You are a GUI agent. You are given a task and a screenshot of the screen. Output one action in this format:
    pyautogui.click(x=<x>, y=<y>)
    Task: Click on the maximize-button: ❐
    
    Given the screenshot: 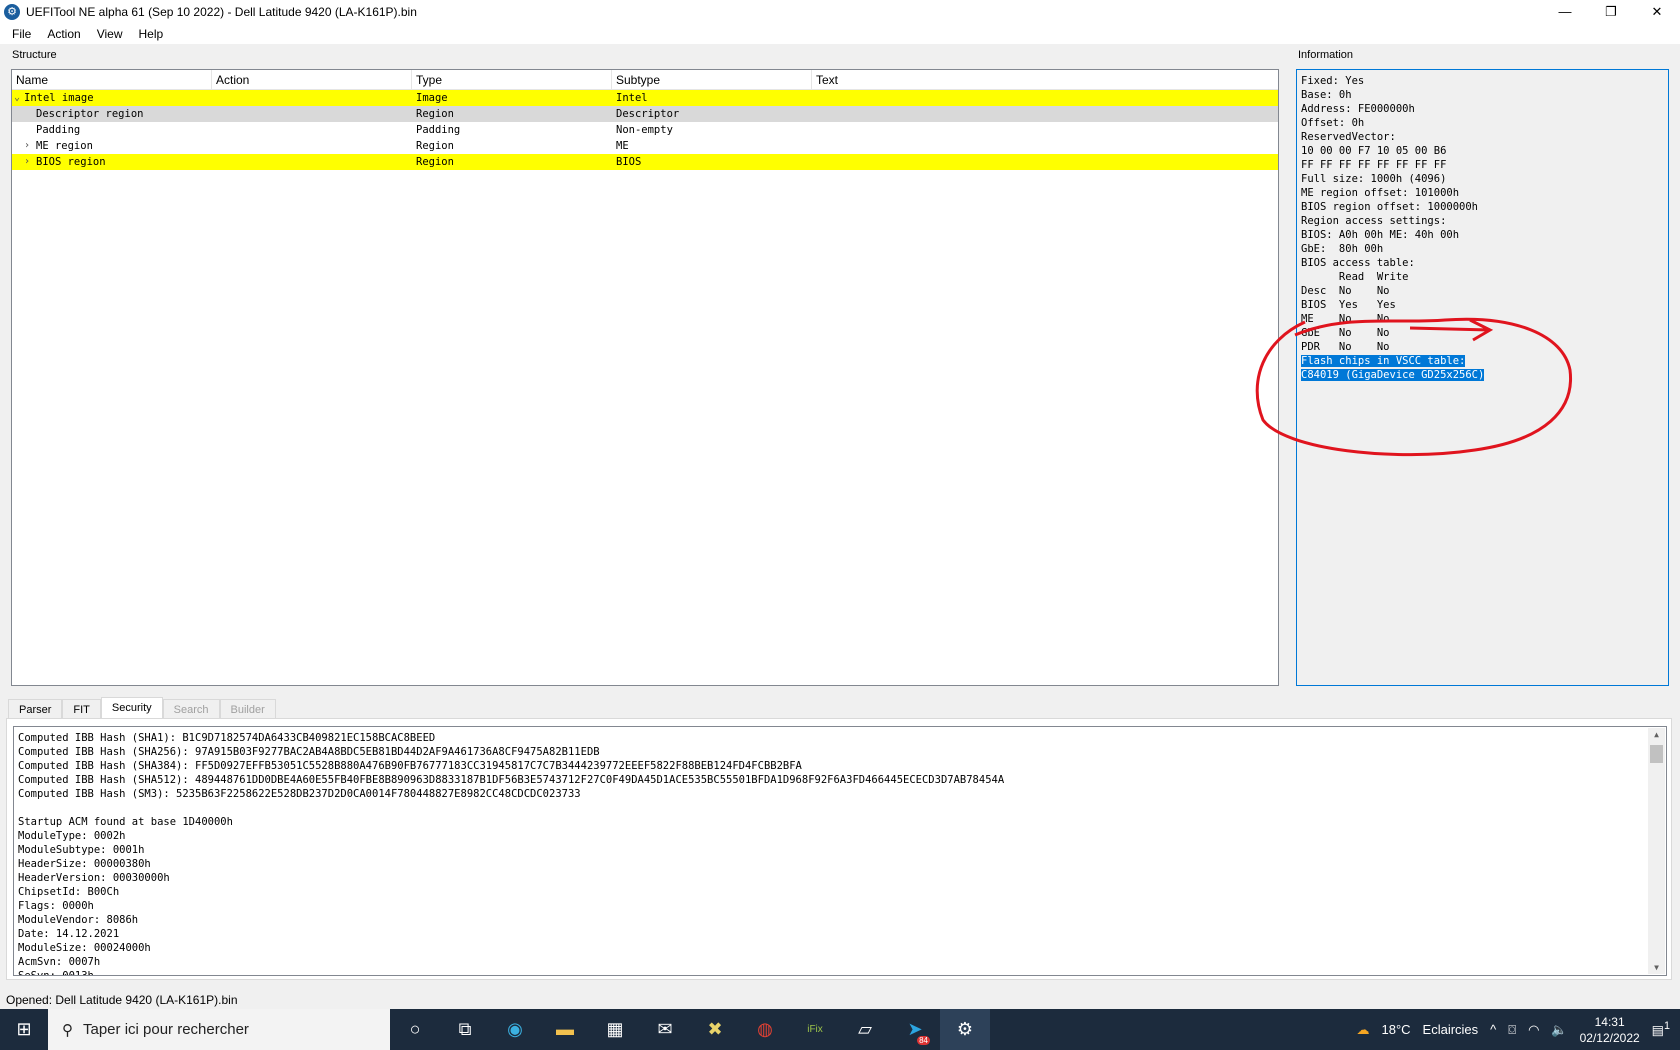 What is the action you would take?
    pyautogui.click(x=1611, y=12)
    